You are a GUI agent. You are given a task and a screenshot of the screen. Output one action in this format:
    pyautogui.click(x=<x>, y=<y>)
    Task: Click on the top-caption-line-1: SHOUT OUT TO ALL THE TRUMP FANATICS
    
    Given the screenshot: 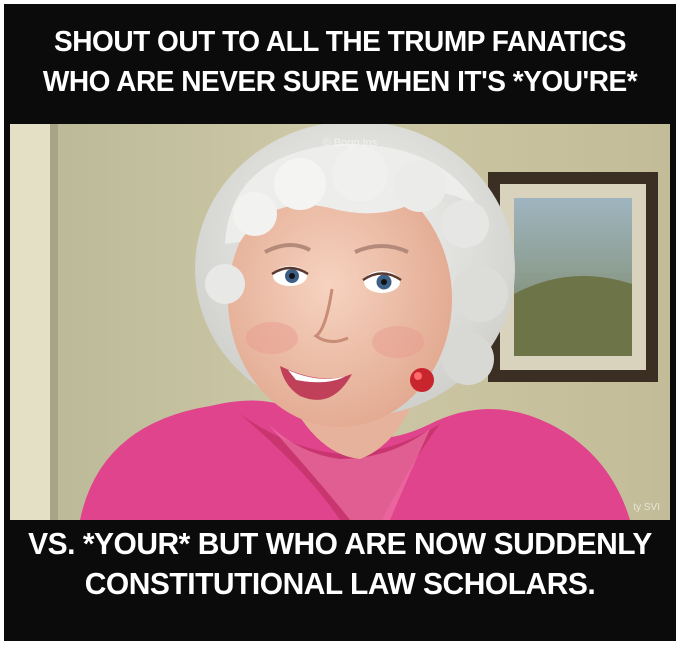 What is the action you would take?
    pyautogui.click(x=340, y=42)
    